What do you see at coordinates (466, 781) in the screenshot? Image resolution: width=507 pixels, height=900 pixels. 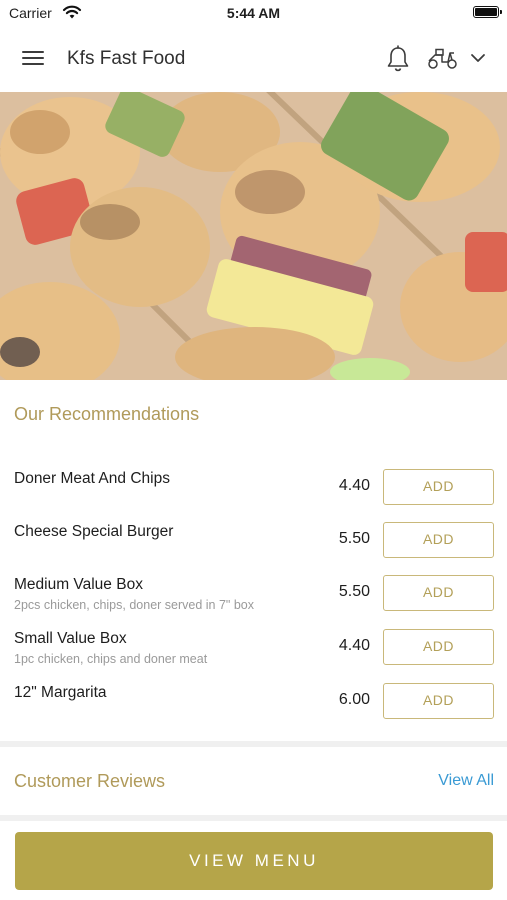 I see `view-all-link: View All` at bounding box center [466, 781].